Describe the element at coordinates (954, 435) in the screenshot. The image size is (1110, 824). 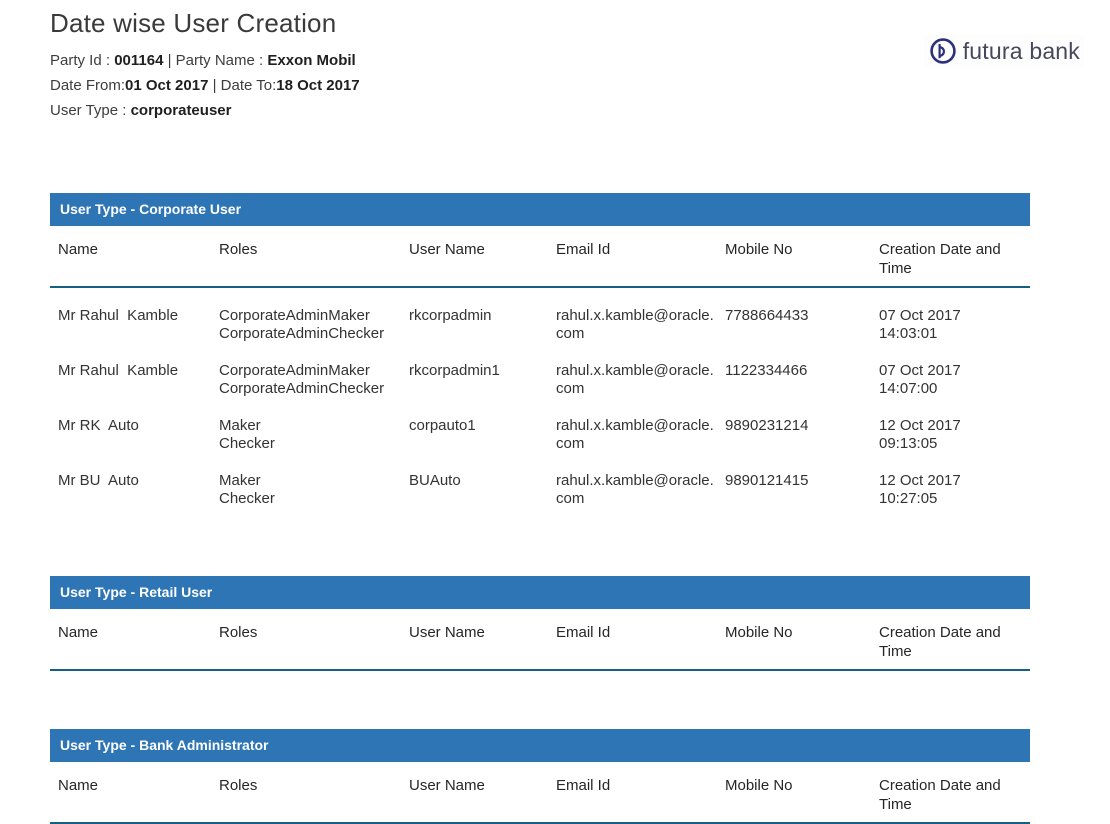
I see `cell-creation-date: 12 Oct 2017 09:13:05` at that location.